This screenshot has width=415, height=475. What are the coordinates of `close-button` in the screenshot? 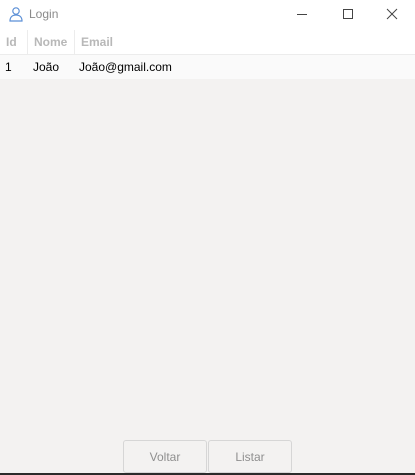 It's located at (392, 15).